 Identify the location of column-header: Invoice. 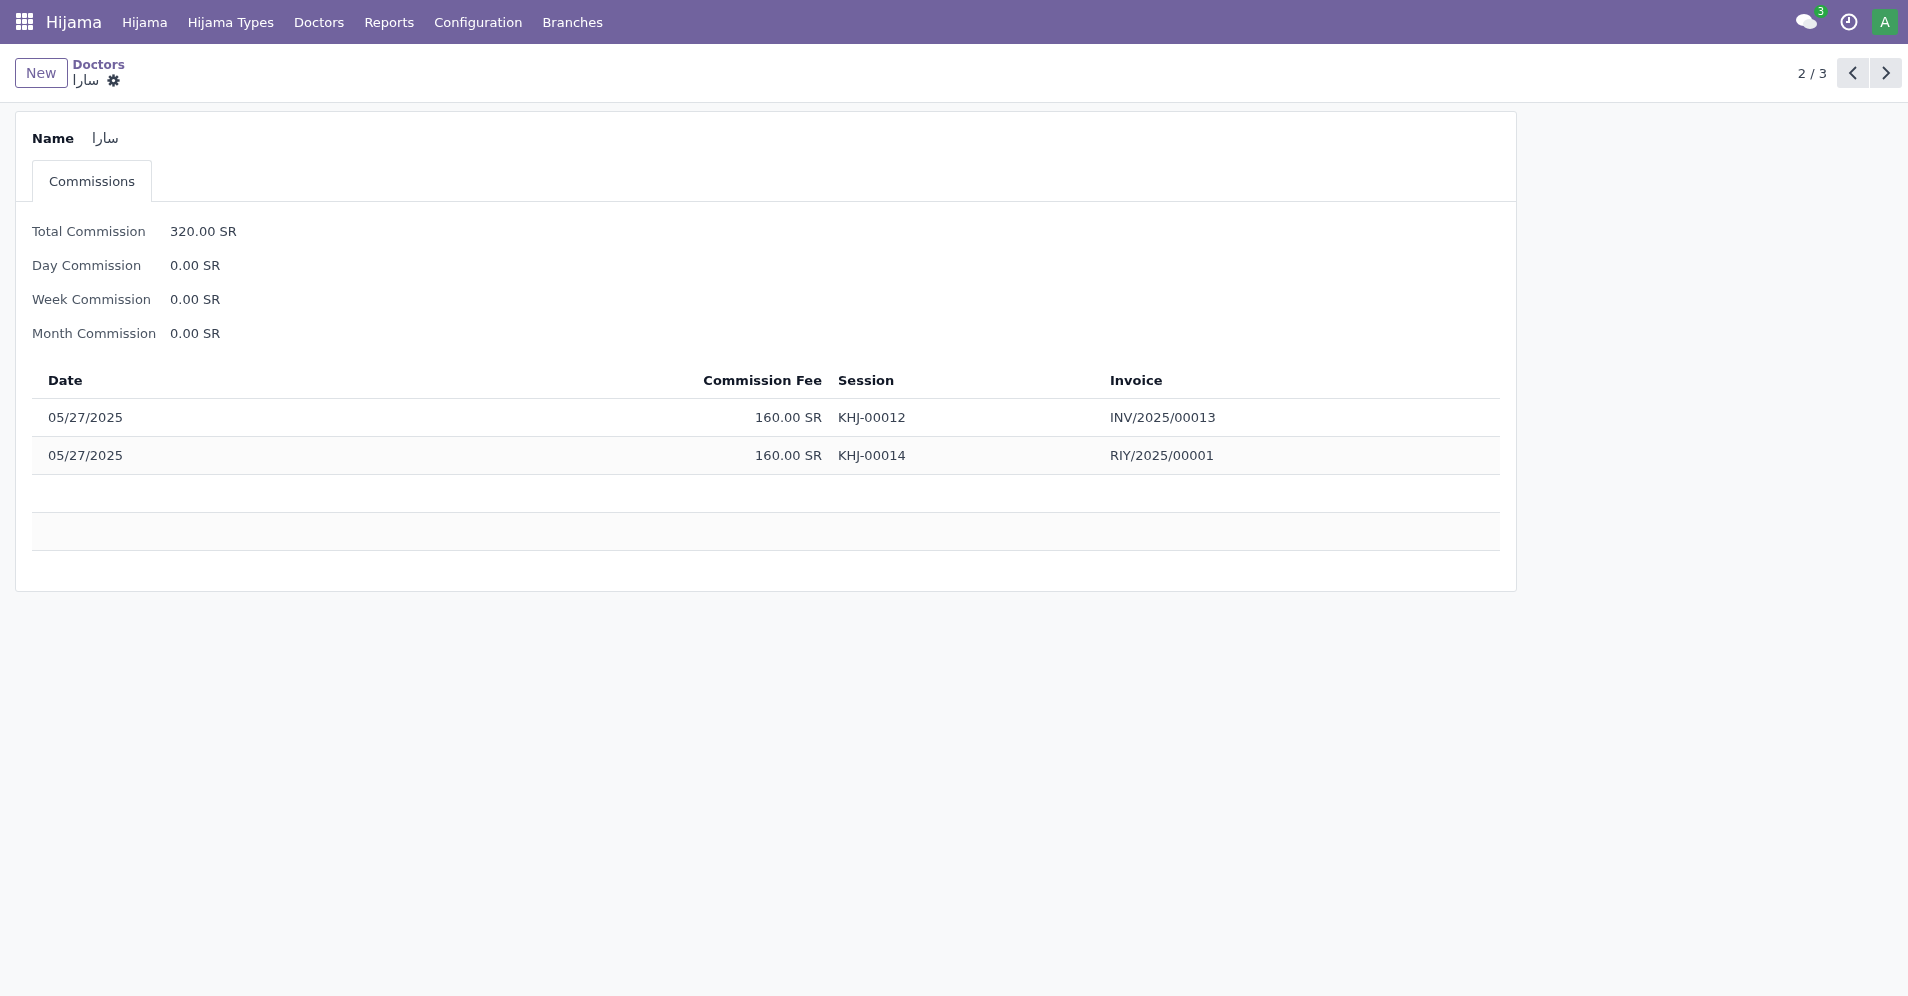
(1301, 381).